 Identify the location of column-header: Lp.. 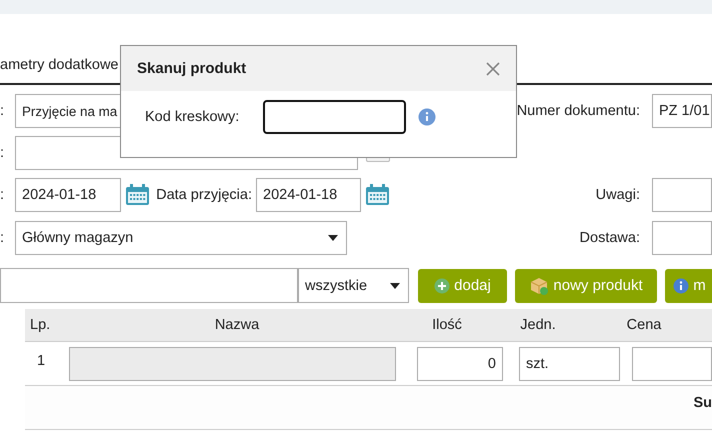
(40, 325).